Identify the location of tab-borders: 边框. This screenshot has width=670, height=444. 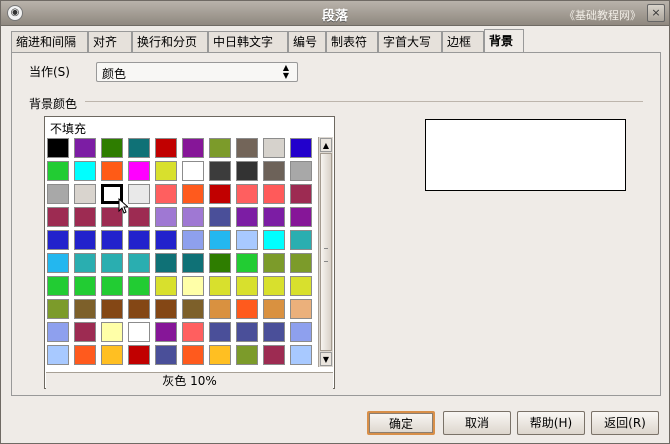
(463, 41).